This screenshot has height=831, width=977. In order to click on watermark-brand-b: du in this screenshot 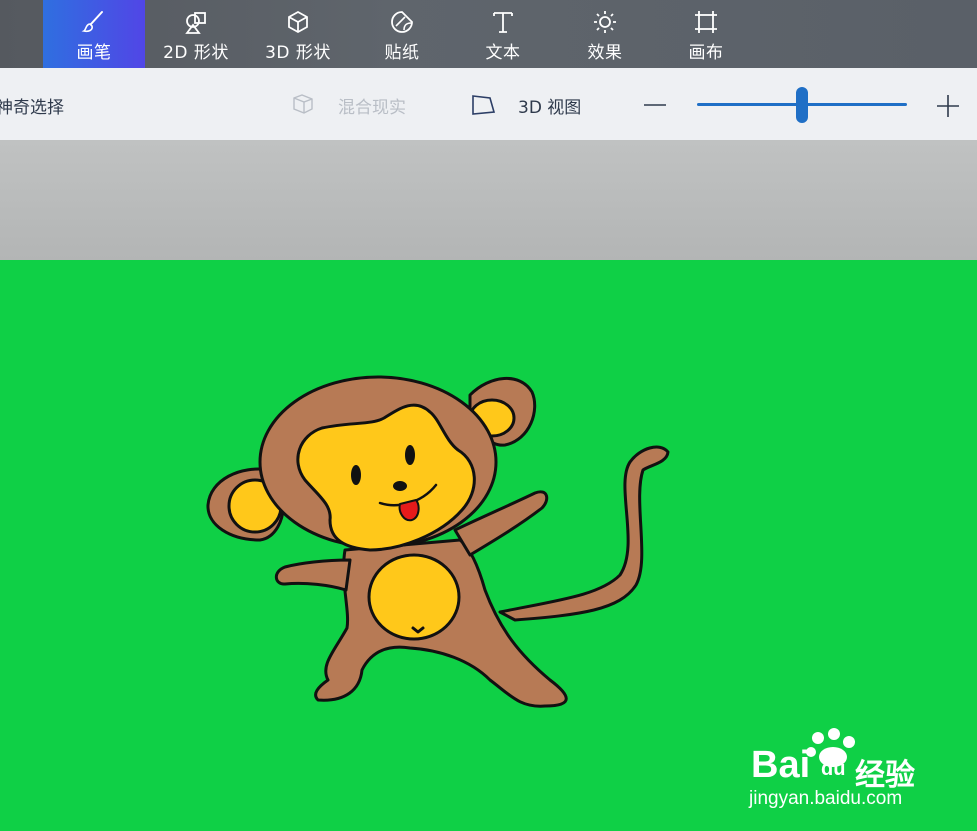, I will do `click(833, 769)`.